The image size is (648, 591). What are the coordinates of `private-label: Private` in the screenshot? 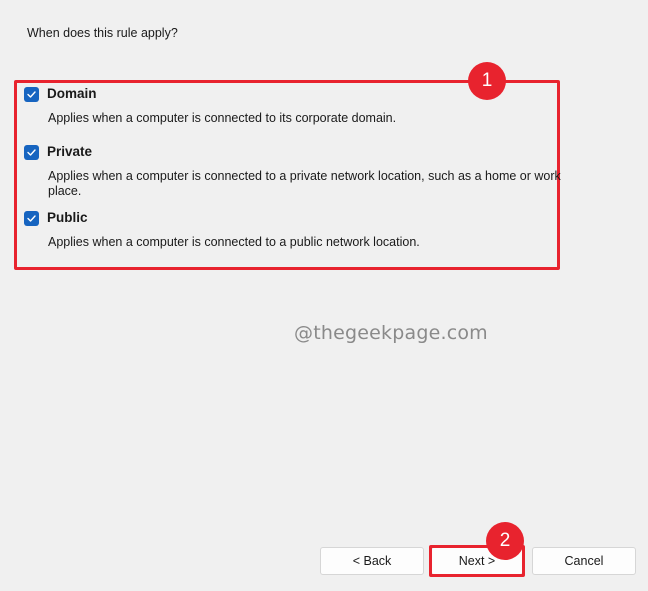 It's located at (69, 151).